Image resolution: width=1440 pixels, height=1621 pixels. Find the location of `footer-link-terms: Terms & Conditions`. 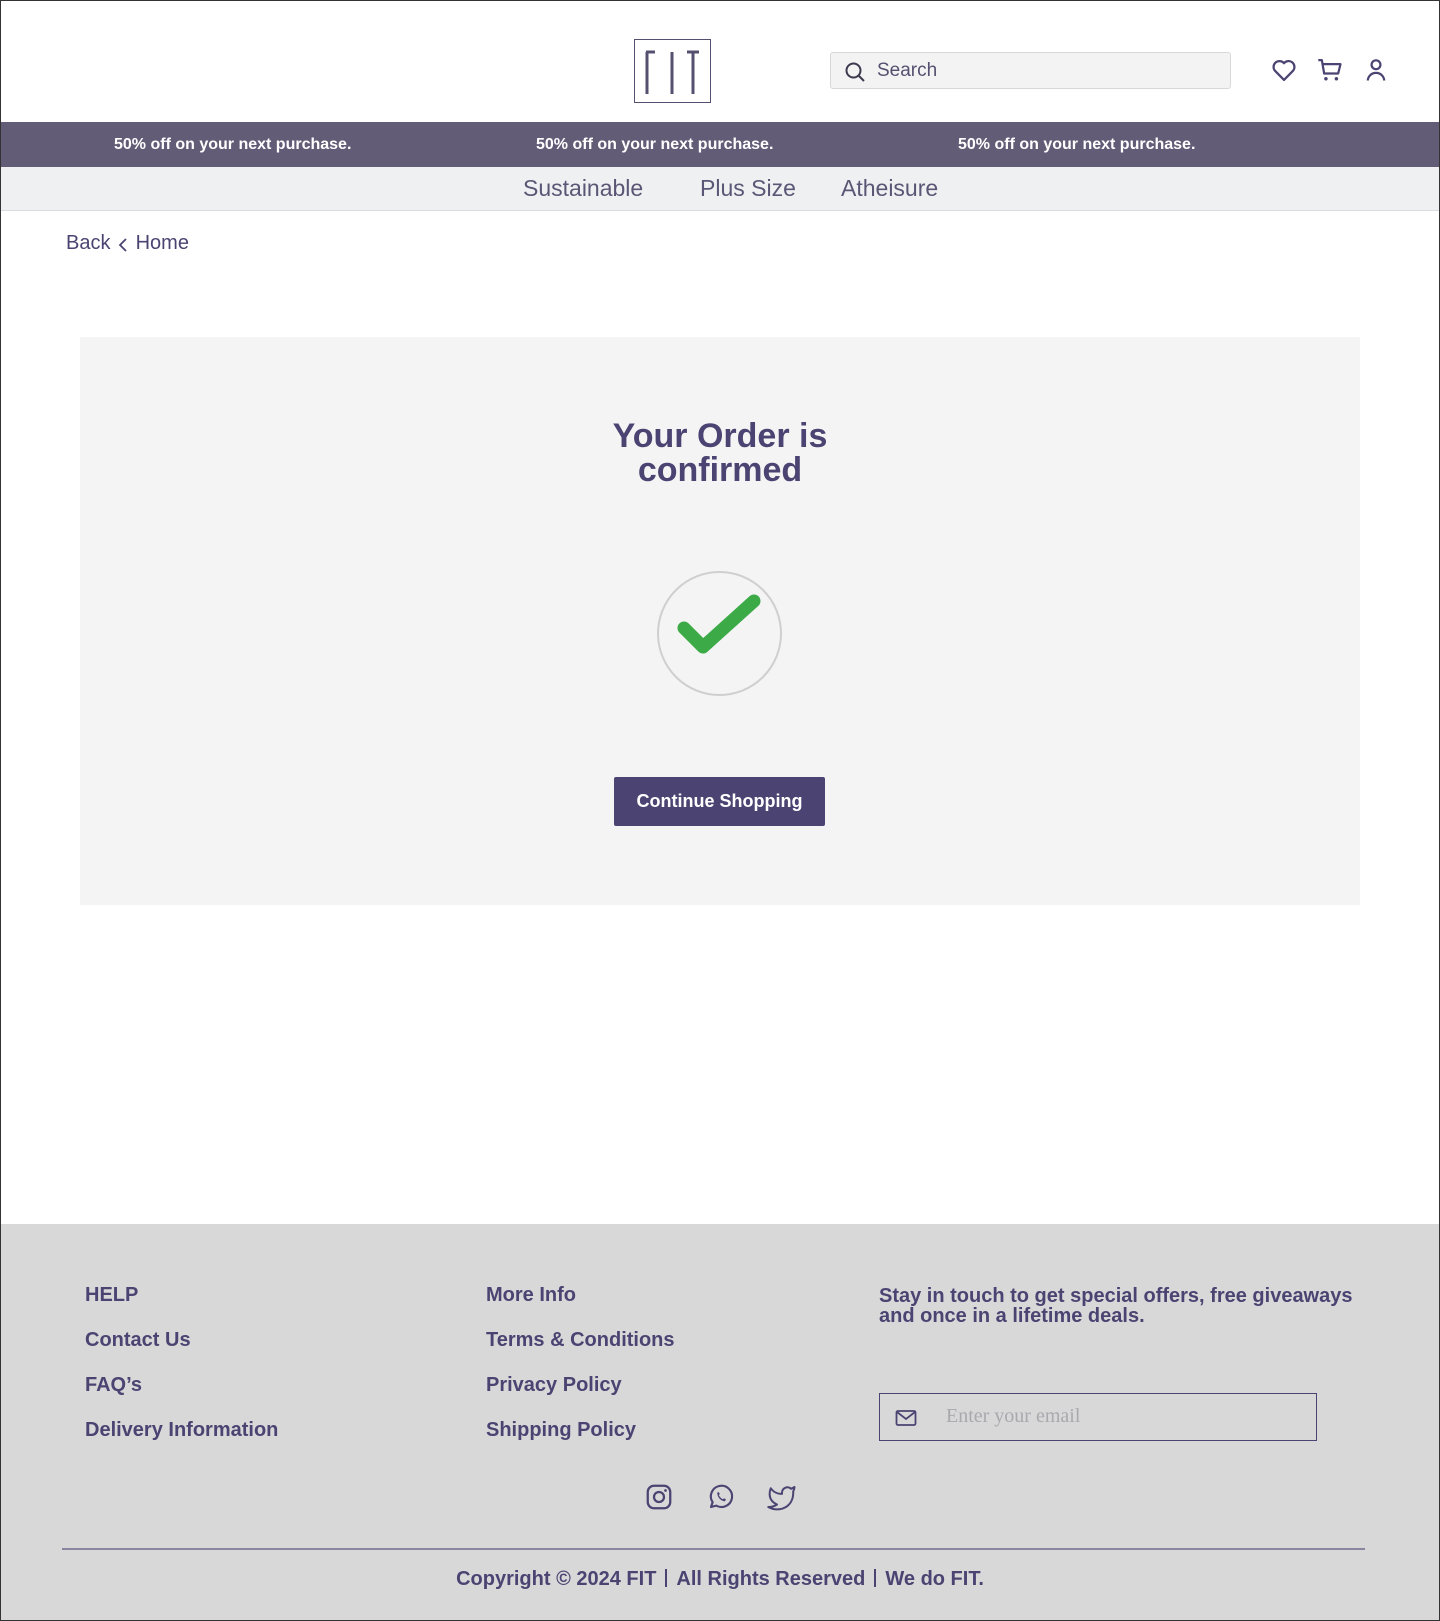

footer-link-terms: Terms & Conditions is located at coordinates (580, 1340).